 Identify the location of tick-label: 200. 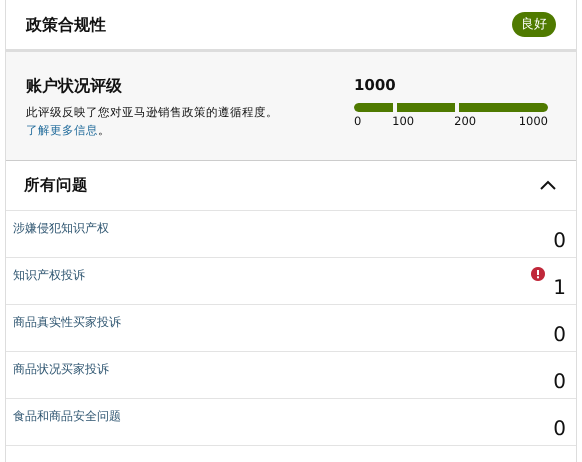
(465, 121).